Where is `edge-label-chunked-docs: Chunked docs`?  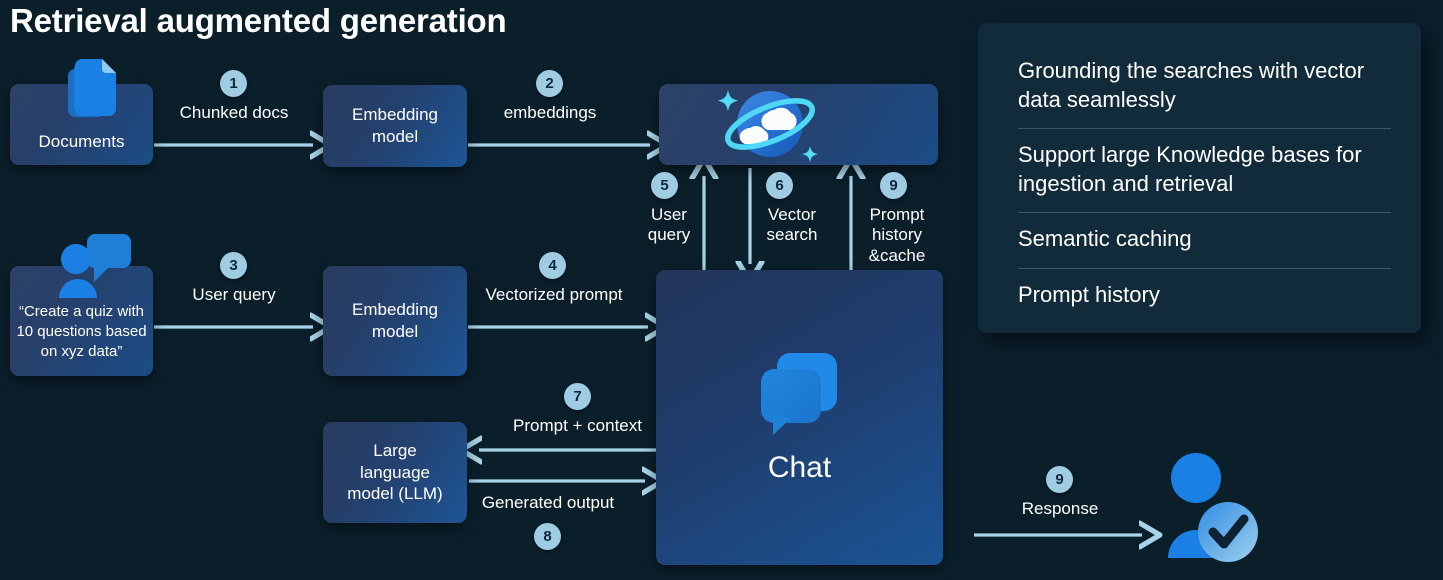 edge-label-chunked-docs: Chunked docs is located at coordinates (234, 112).